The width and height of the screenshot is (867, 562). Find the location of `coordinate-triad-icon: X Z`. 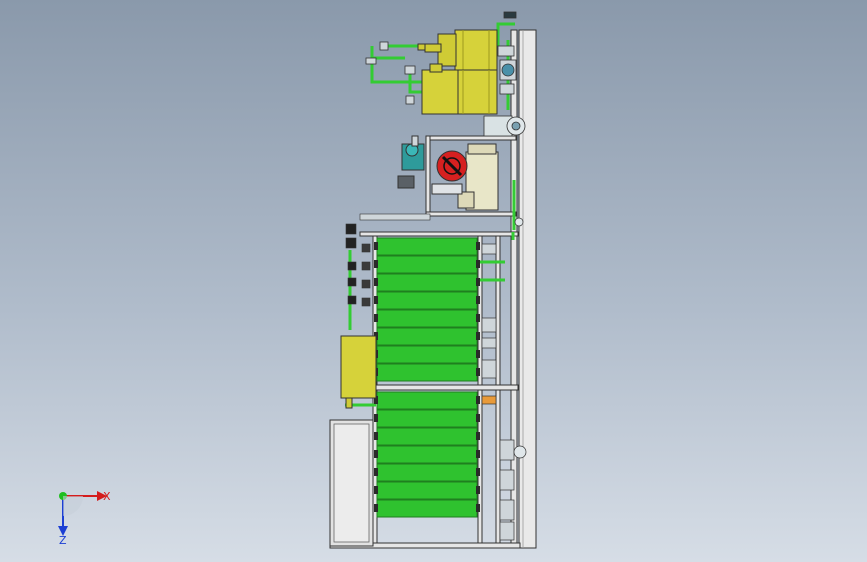

coordinate-triad-icon: X Z is located at coordinates (84, 518).